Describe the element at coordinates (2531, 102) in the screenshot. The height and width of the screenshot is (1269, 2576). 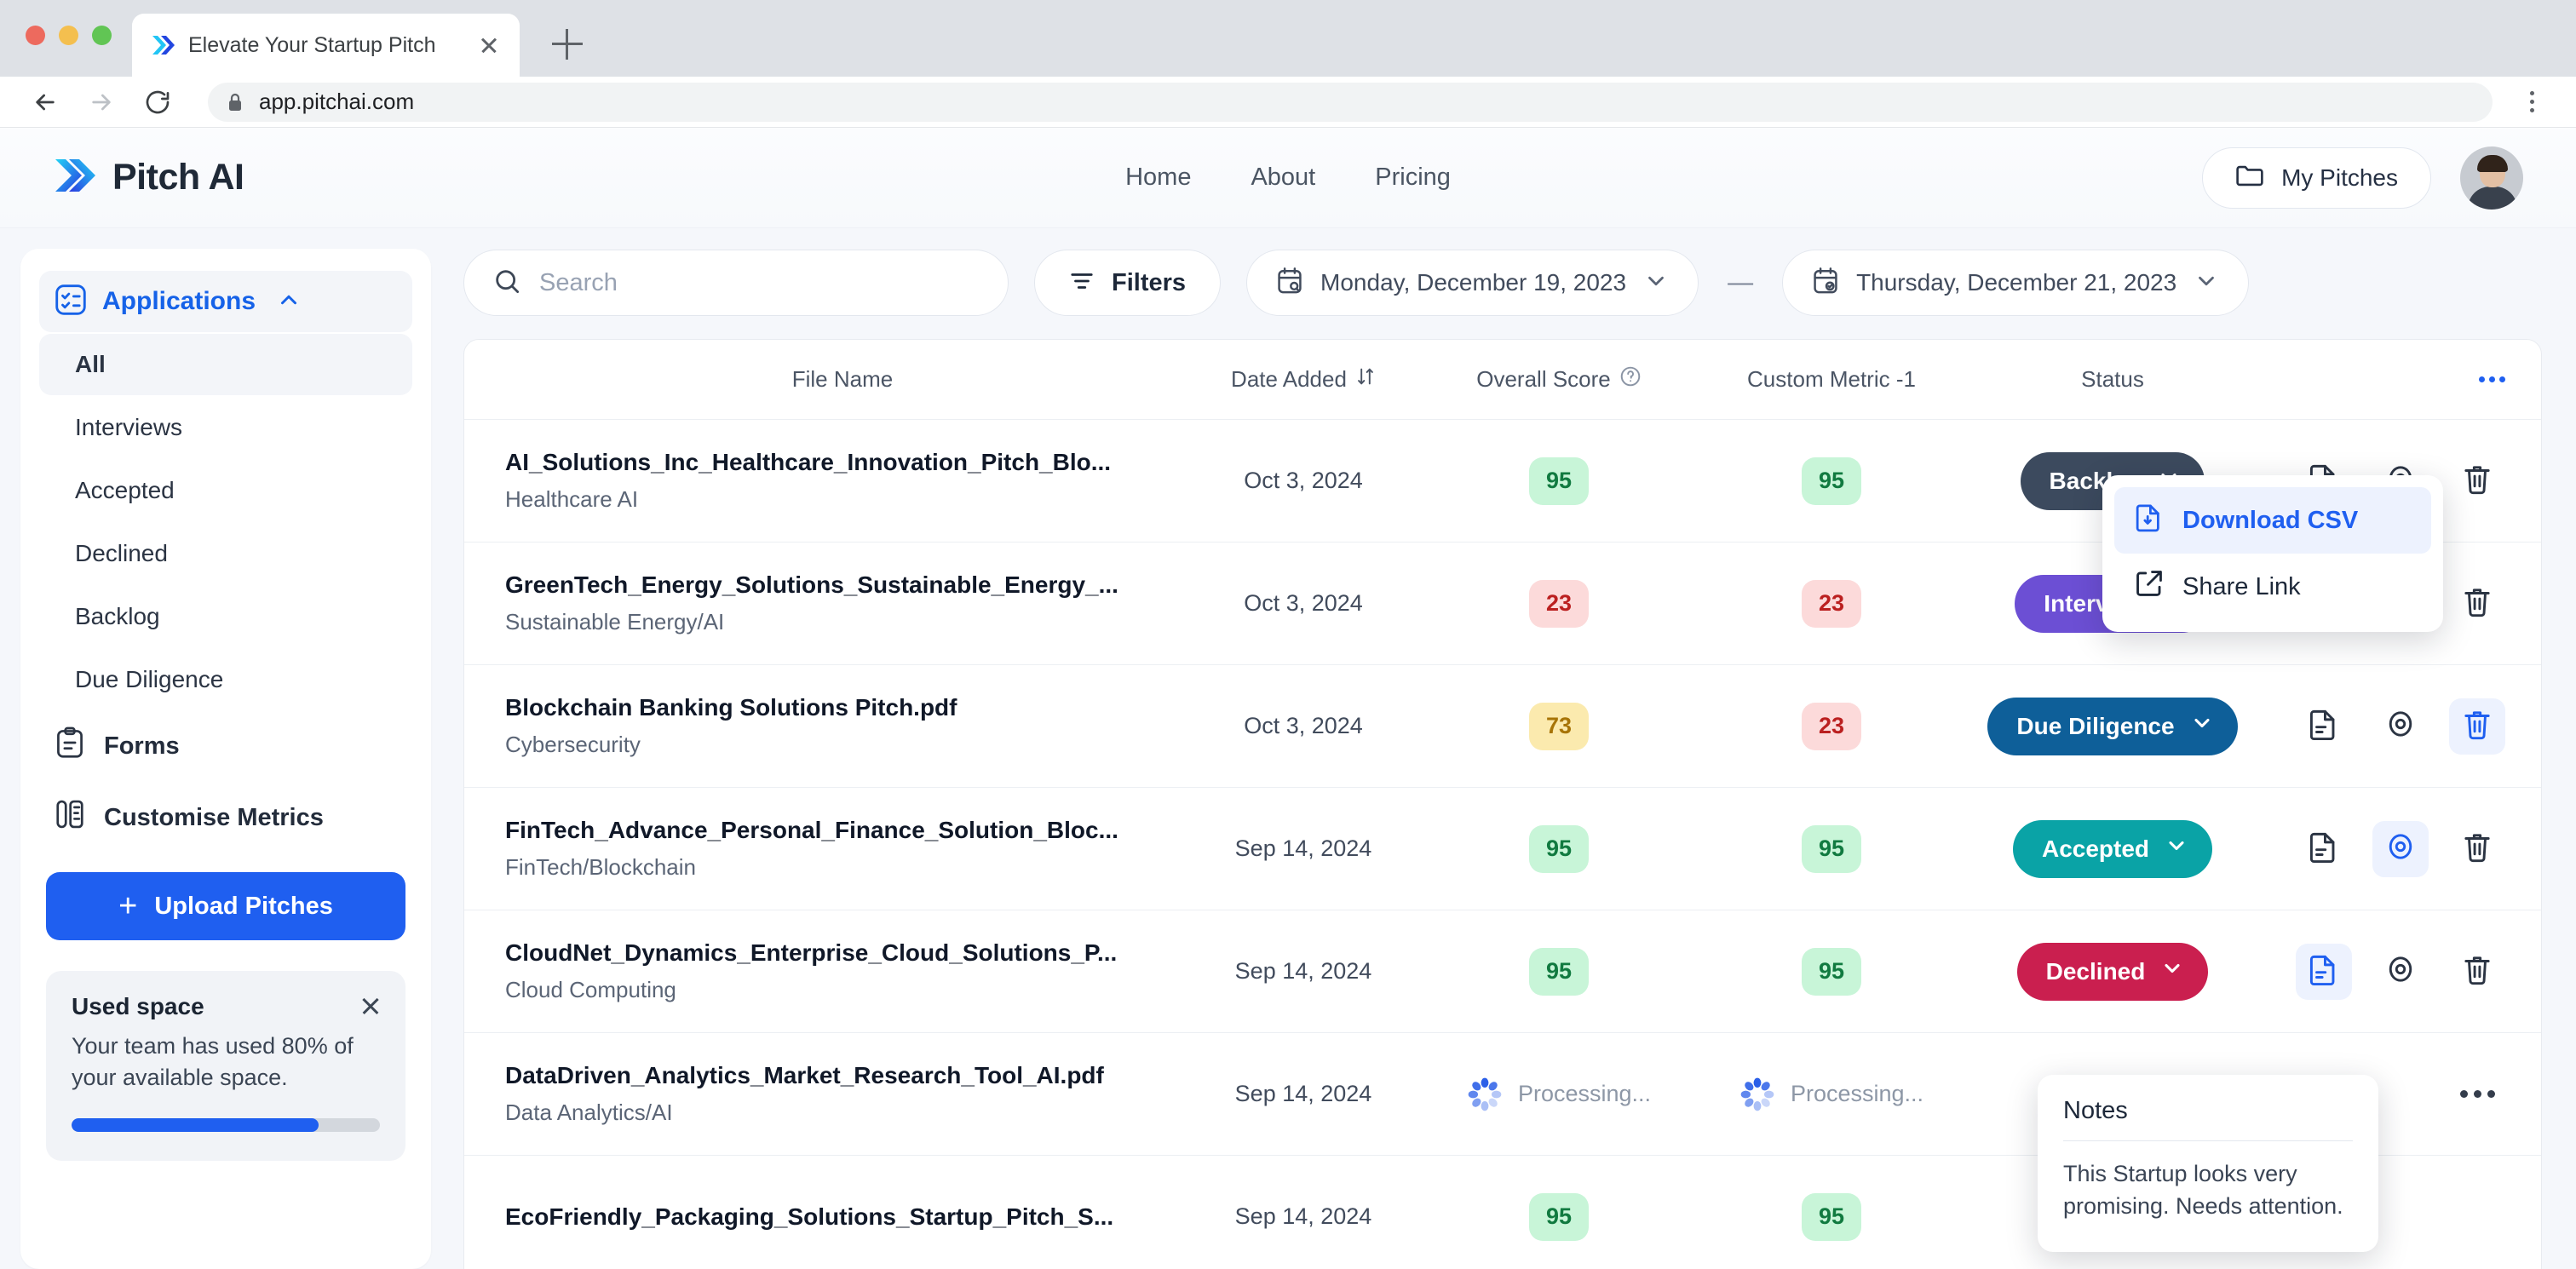
I see `browser-menu-icon` at that location.